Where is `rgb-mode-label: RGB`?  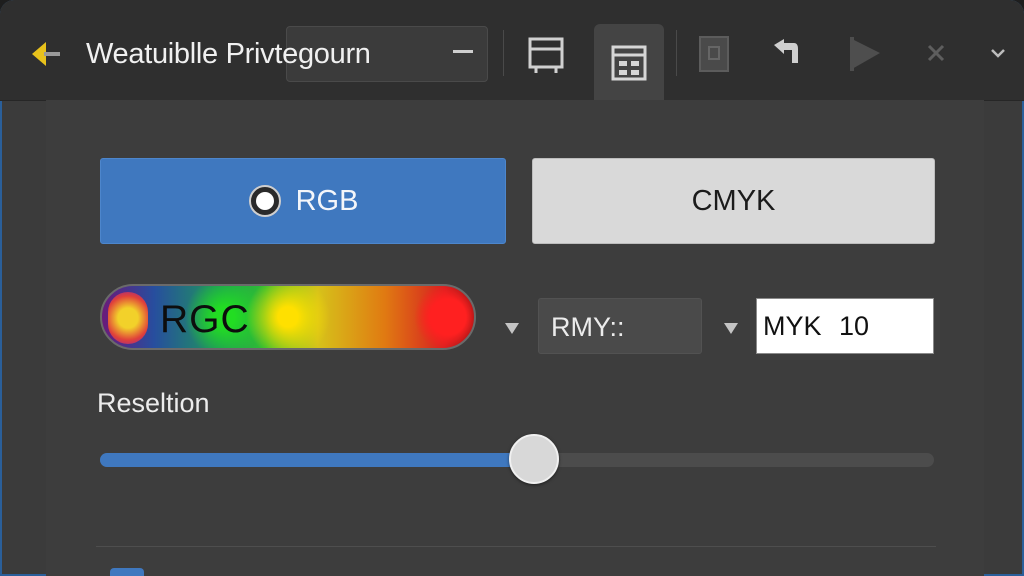
rgb-mode-label: RGB is located at coordinates (327, 200).